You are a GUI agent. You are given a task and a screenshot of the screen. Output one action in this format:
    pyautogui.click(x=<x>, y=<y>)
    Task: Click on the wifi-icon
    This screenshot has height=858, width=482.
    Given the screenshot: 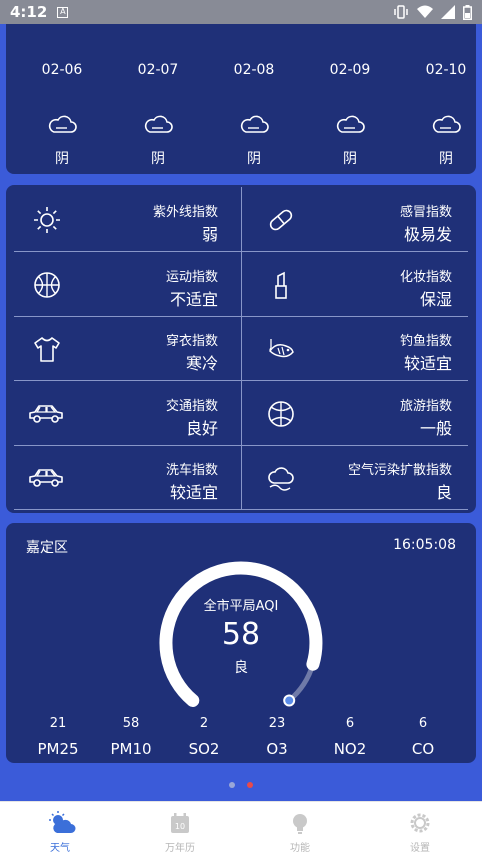 What is the action you would take?
    pyautogui.click(x=425, y=11)
    